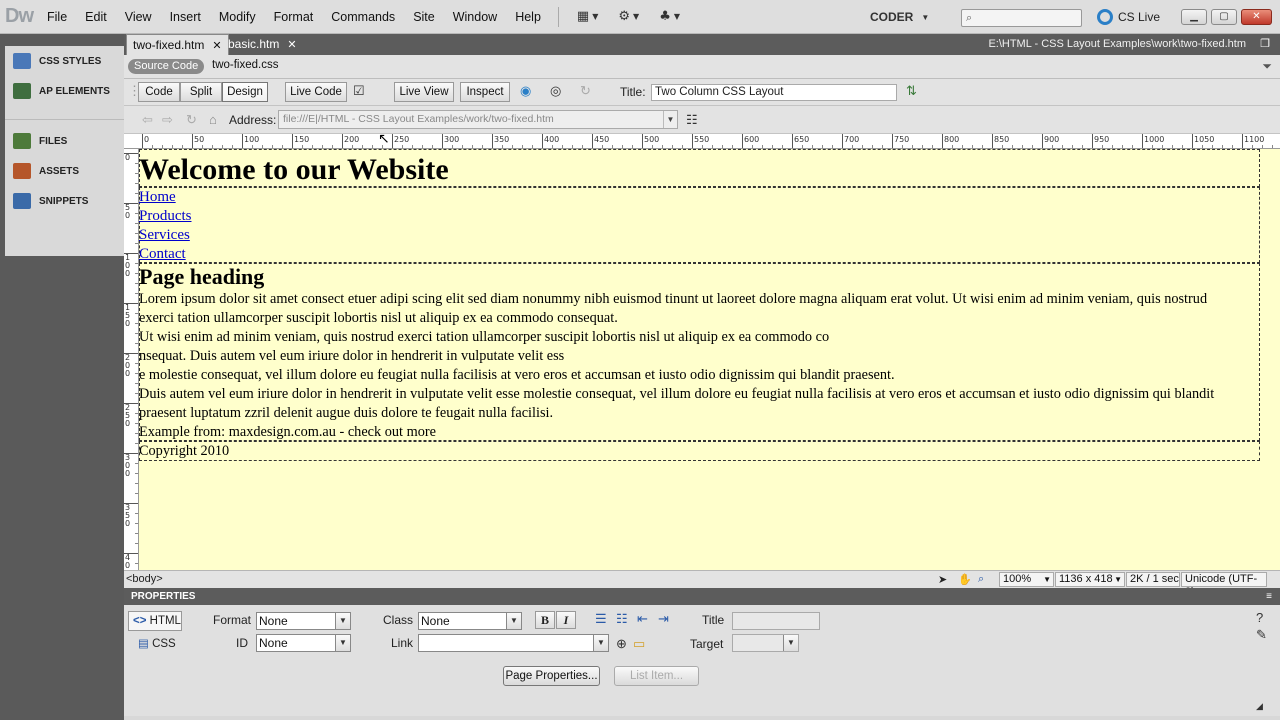 This screenshot has height=720, width=1280. What do you see at coordinates (294, 17) in the screenshot?
I see `menu-format: Format` at bounding box center [294, 17].